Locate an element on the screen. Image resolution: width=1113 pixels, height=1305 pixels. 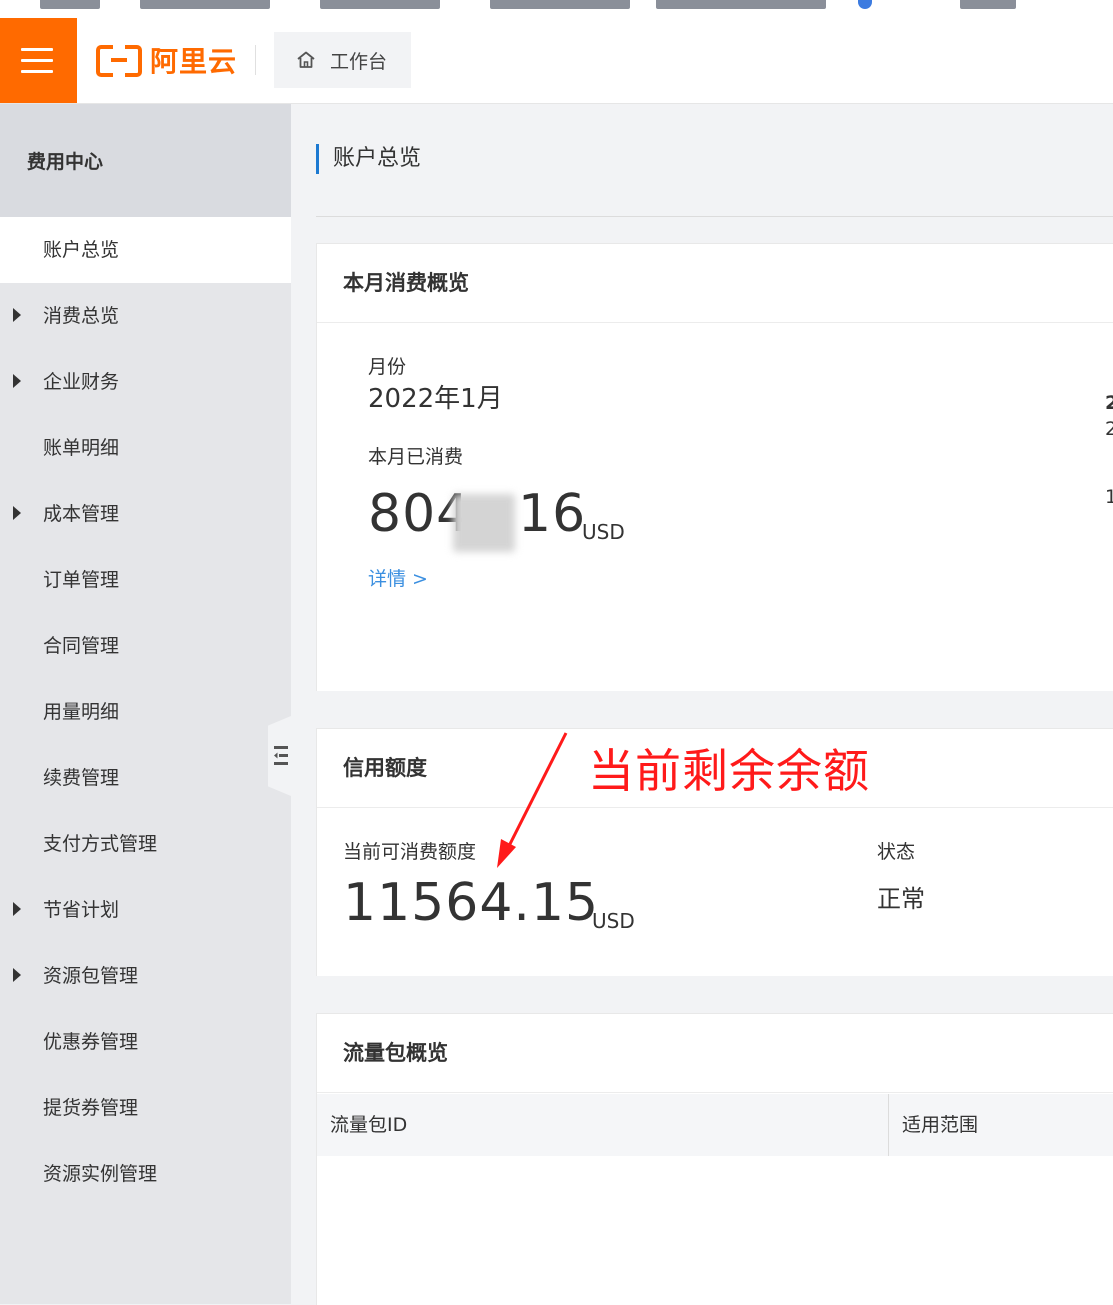
available-credit-unit: USD is located at coordinates (613, 921).